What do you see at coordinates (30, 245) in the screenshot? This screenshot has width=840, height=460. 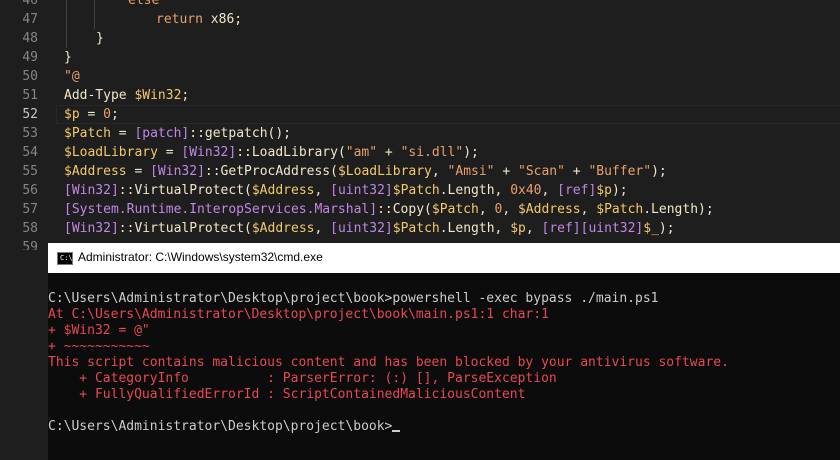 I see `line-number: 59` at bounding box center [30, 245].